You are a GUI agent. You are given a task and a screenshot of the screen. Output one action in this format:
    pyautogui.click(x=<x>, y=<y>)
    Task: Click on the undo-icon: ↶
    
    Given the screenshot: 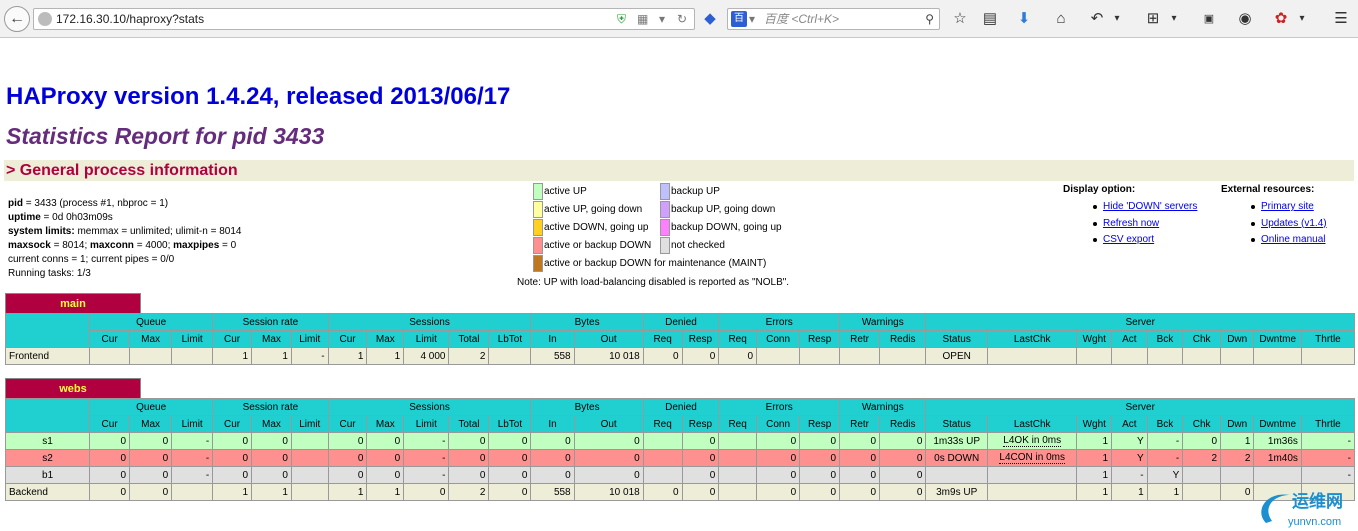 What is the action you would take?
    pyautogui.click(x=1097, y=19)
    